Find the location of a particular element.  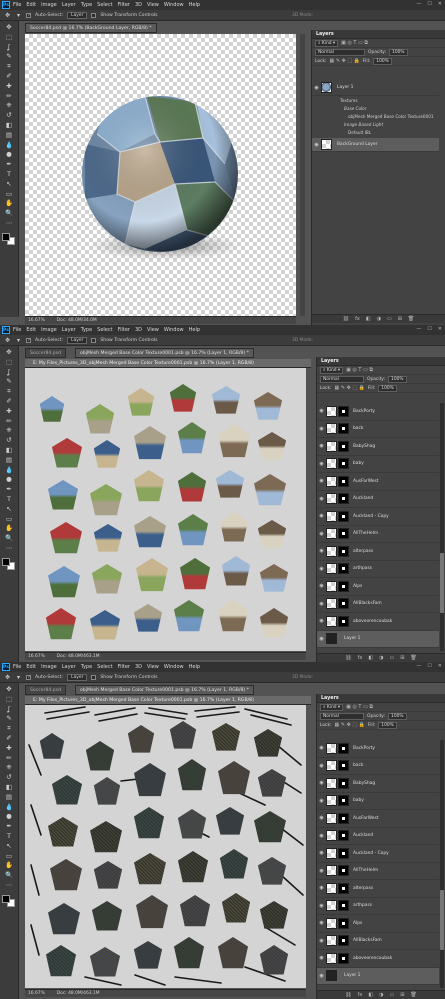

layer-row: ◉ BackPorty is located at coordinates (378, 749).